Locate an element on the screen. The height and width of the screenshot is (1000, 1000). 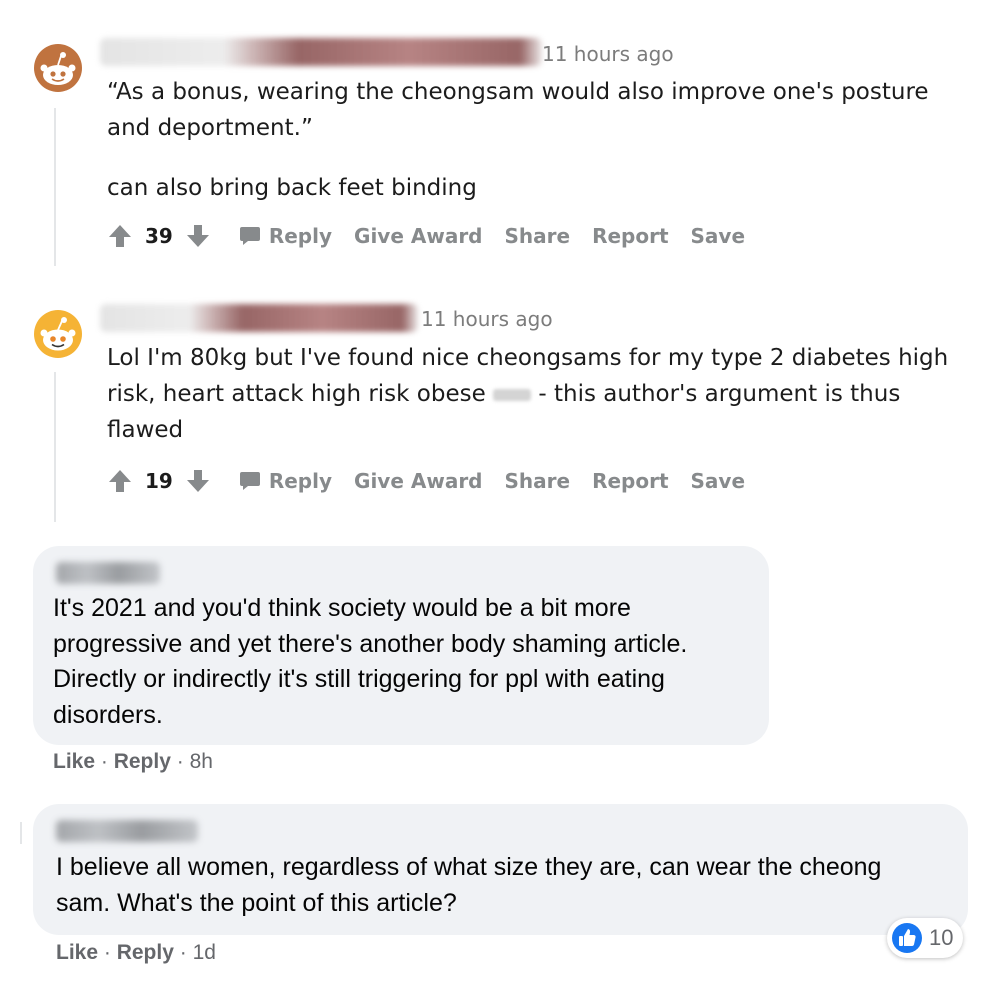
fb-comment-time: 1d is located at coordinates (204, 952).